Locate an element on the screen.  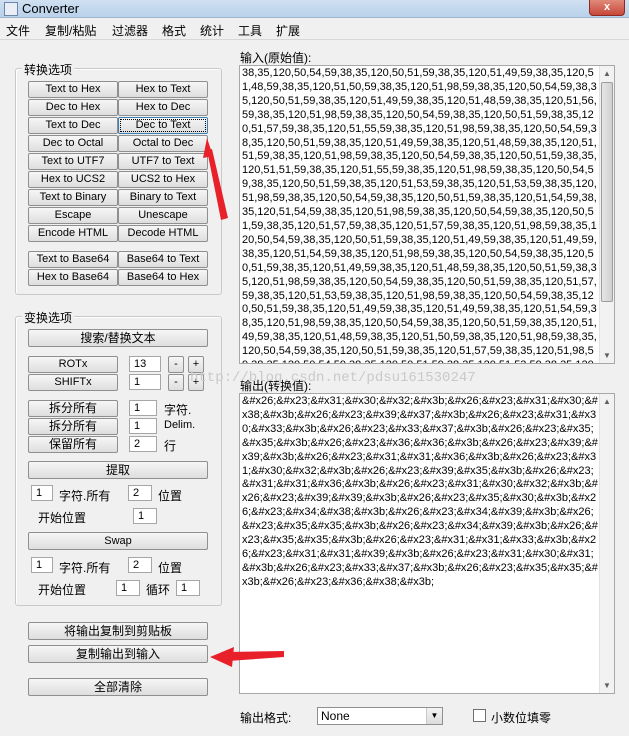
watermark: http://blog.csdn.net/pdsu161530247 is located at coordinates (333, 378).